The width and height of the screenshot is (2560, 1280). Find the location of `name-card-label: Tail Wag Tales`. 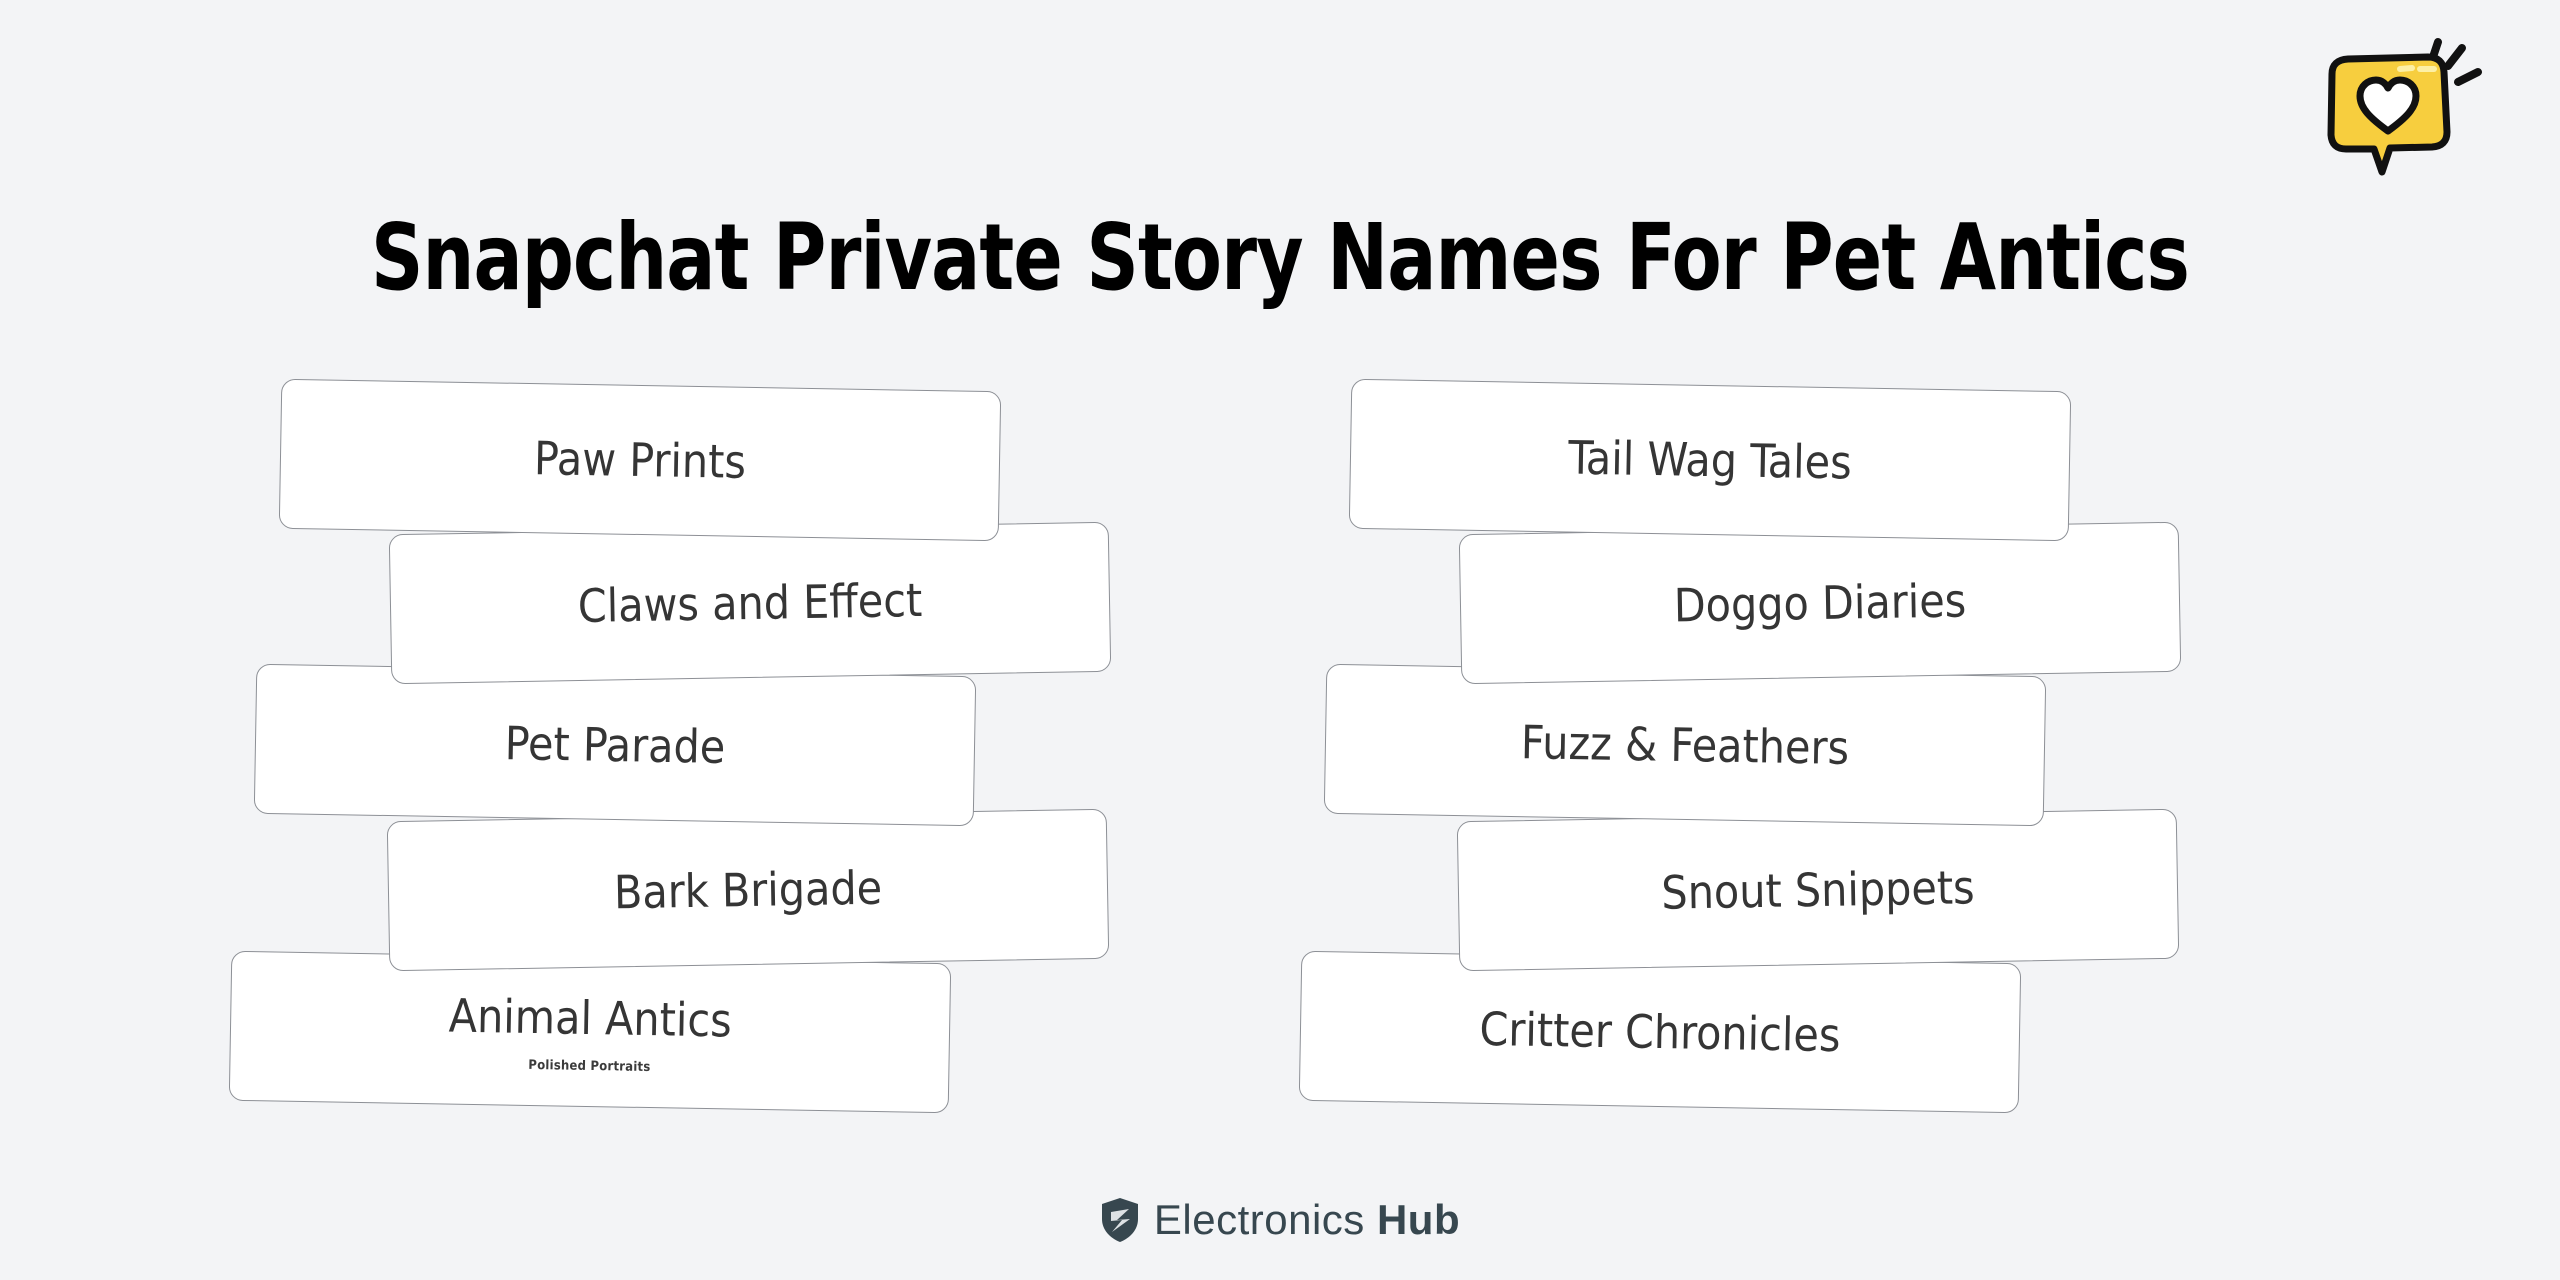

name-card-label: Tail Wag Tales is located at coordinates (1710, 460).